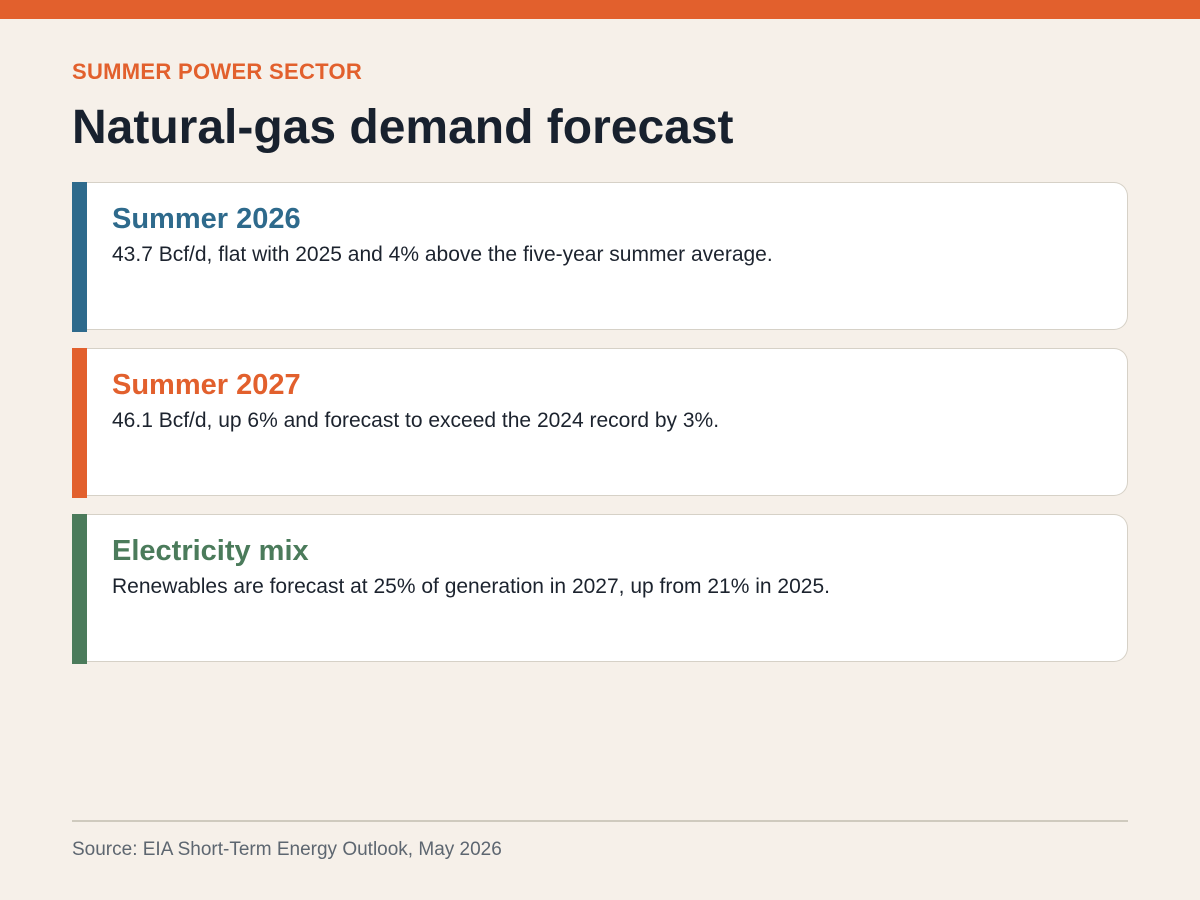  I want to click on page-title: Natural-gas demand forecast, so click(403, 127).